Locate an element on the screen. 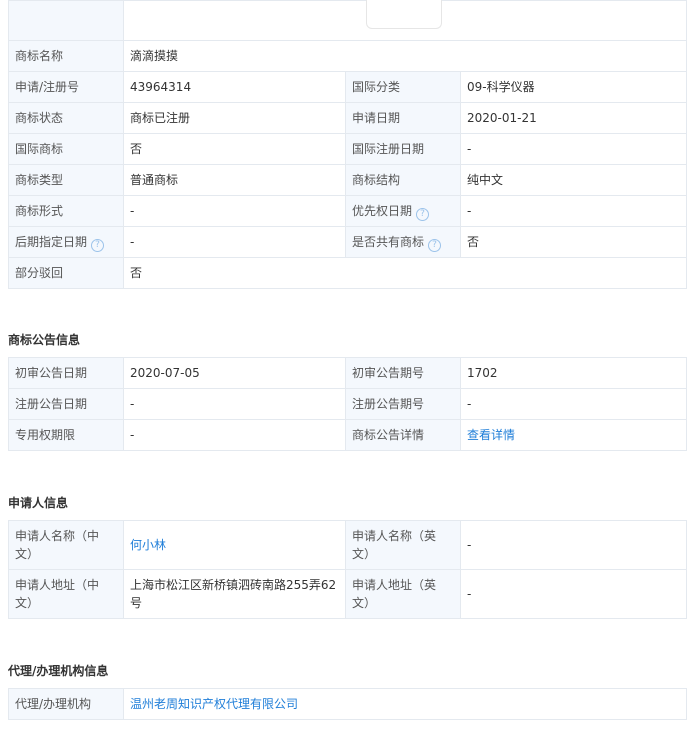 The height and width of the screenshot is (740, 692). trademark-image is located at coordinates (404, 14).